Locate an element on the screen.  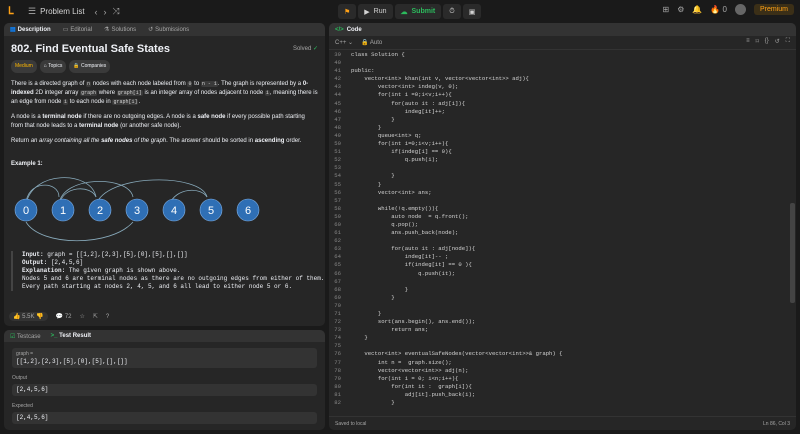
code-line: 39 class Solution { is located at coordinates (562, 55).